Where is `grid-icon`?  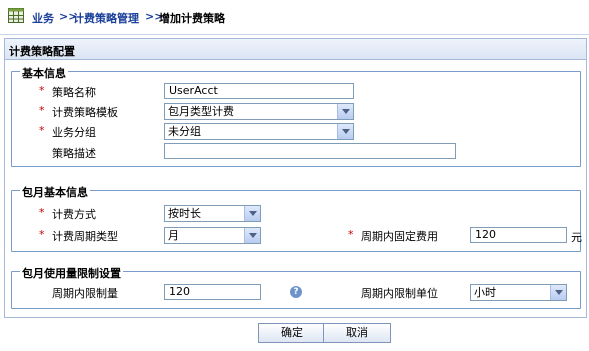
grid-icon is located at coordinates (16, 15).